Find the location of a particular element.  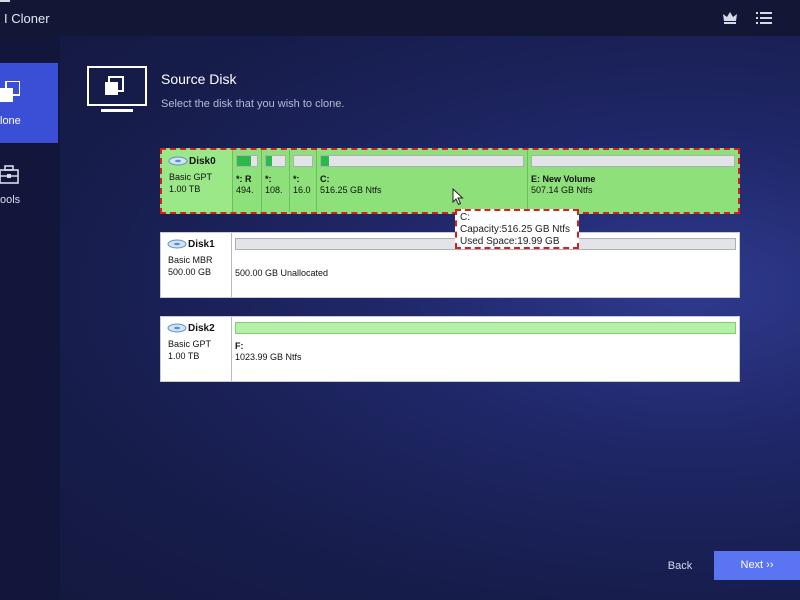

partition-label: F: is located at coordinates (239, 346).